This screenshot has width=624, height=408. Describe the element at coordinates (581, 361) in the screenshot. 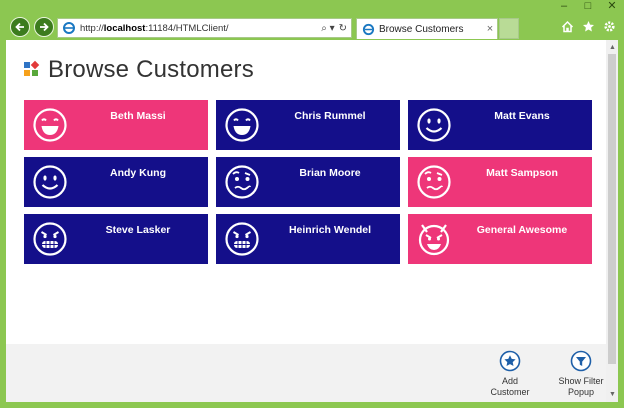

I see `filter-icon` at that location.